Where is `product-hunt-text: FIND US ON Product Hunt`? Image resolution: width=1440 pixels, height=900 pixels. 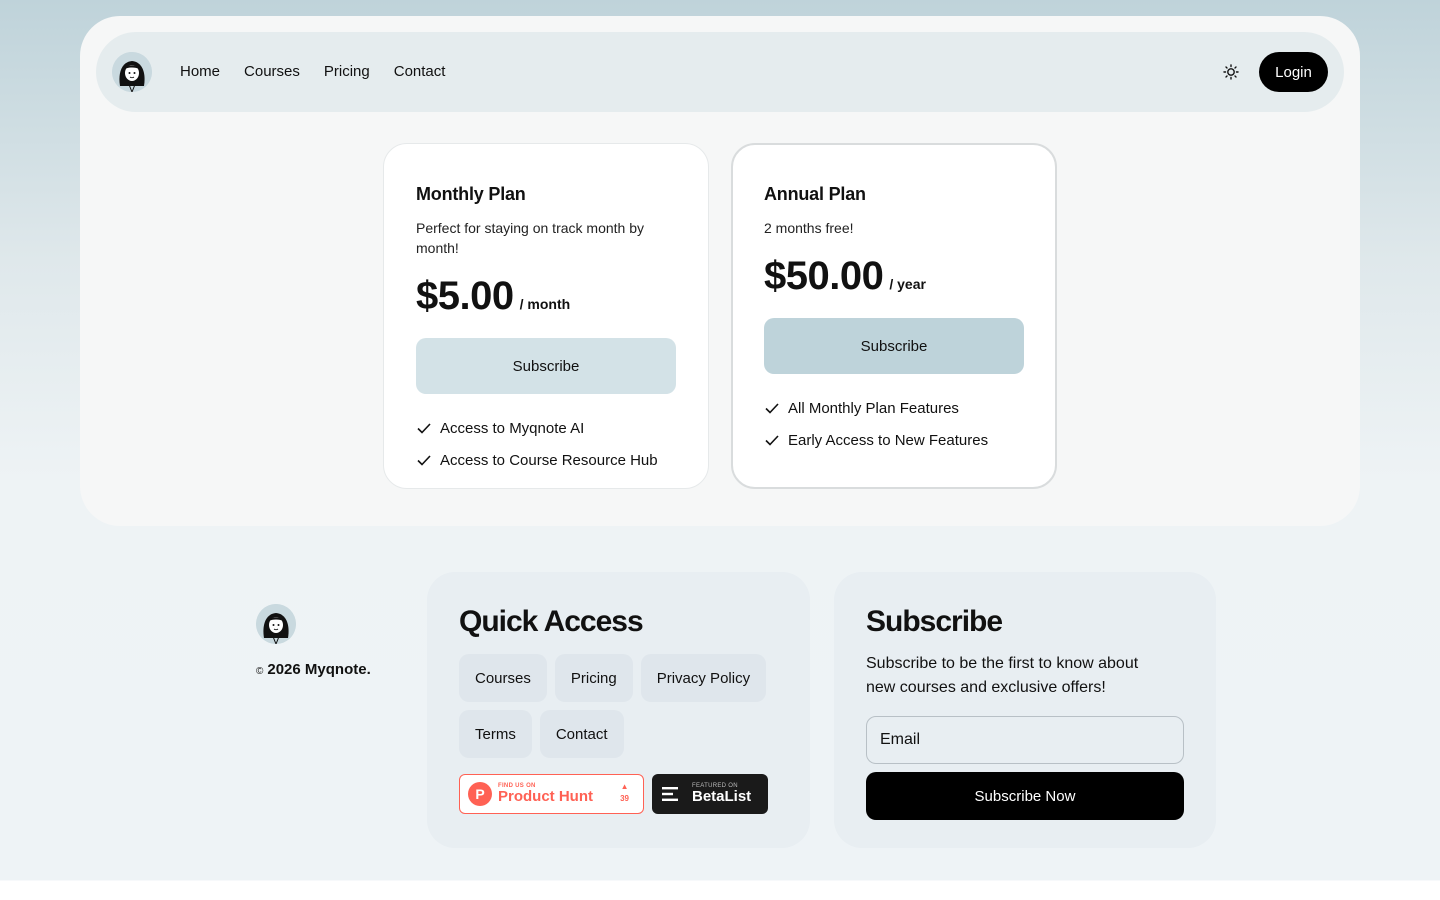
product-hunt-text: FIND US ON Product Hunt is located at coordinates (545, 794).